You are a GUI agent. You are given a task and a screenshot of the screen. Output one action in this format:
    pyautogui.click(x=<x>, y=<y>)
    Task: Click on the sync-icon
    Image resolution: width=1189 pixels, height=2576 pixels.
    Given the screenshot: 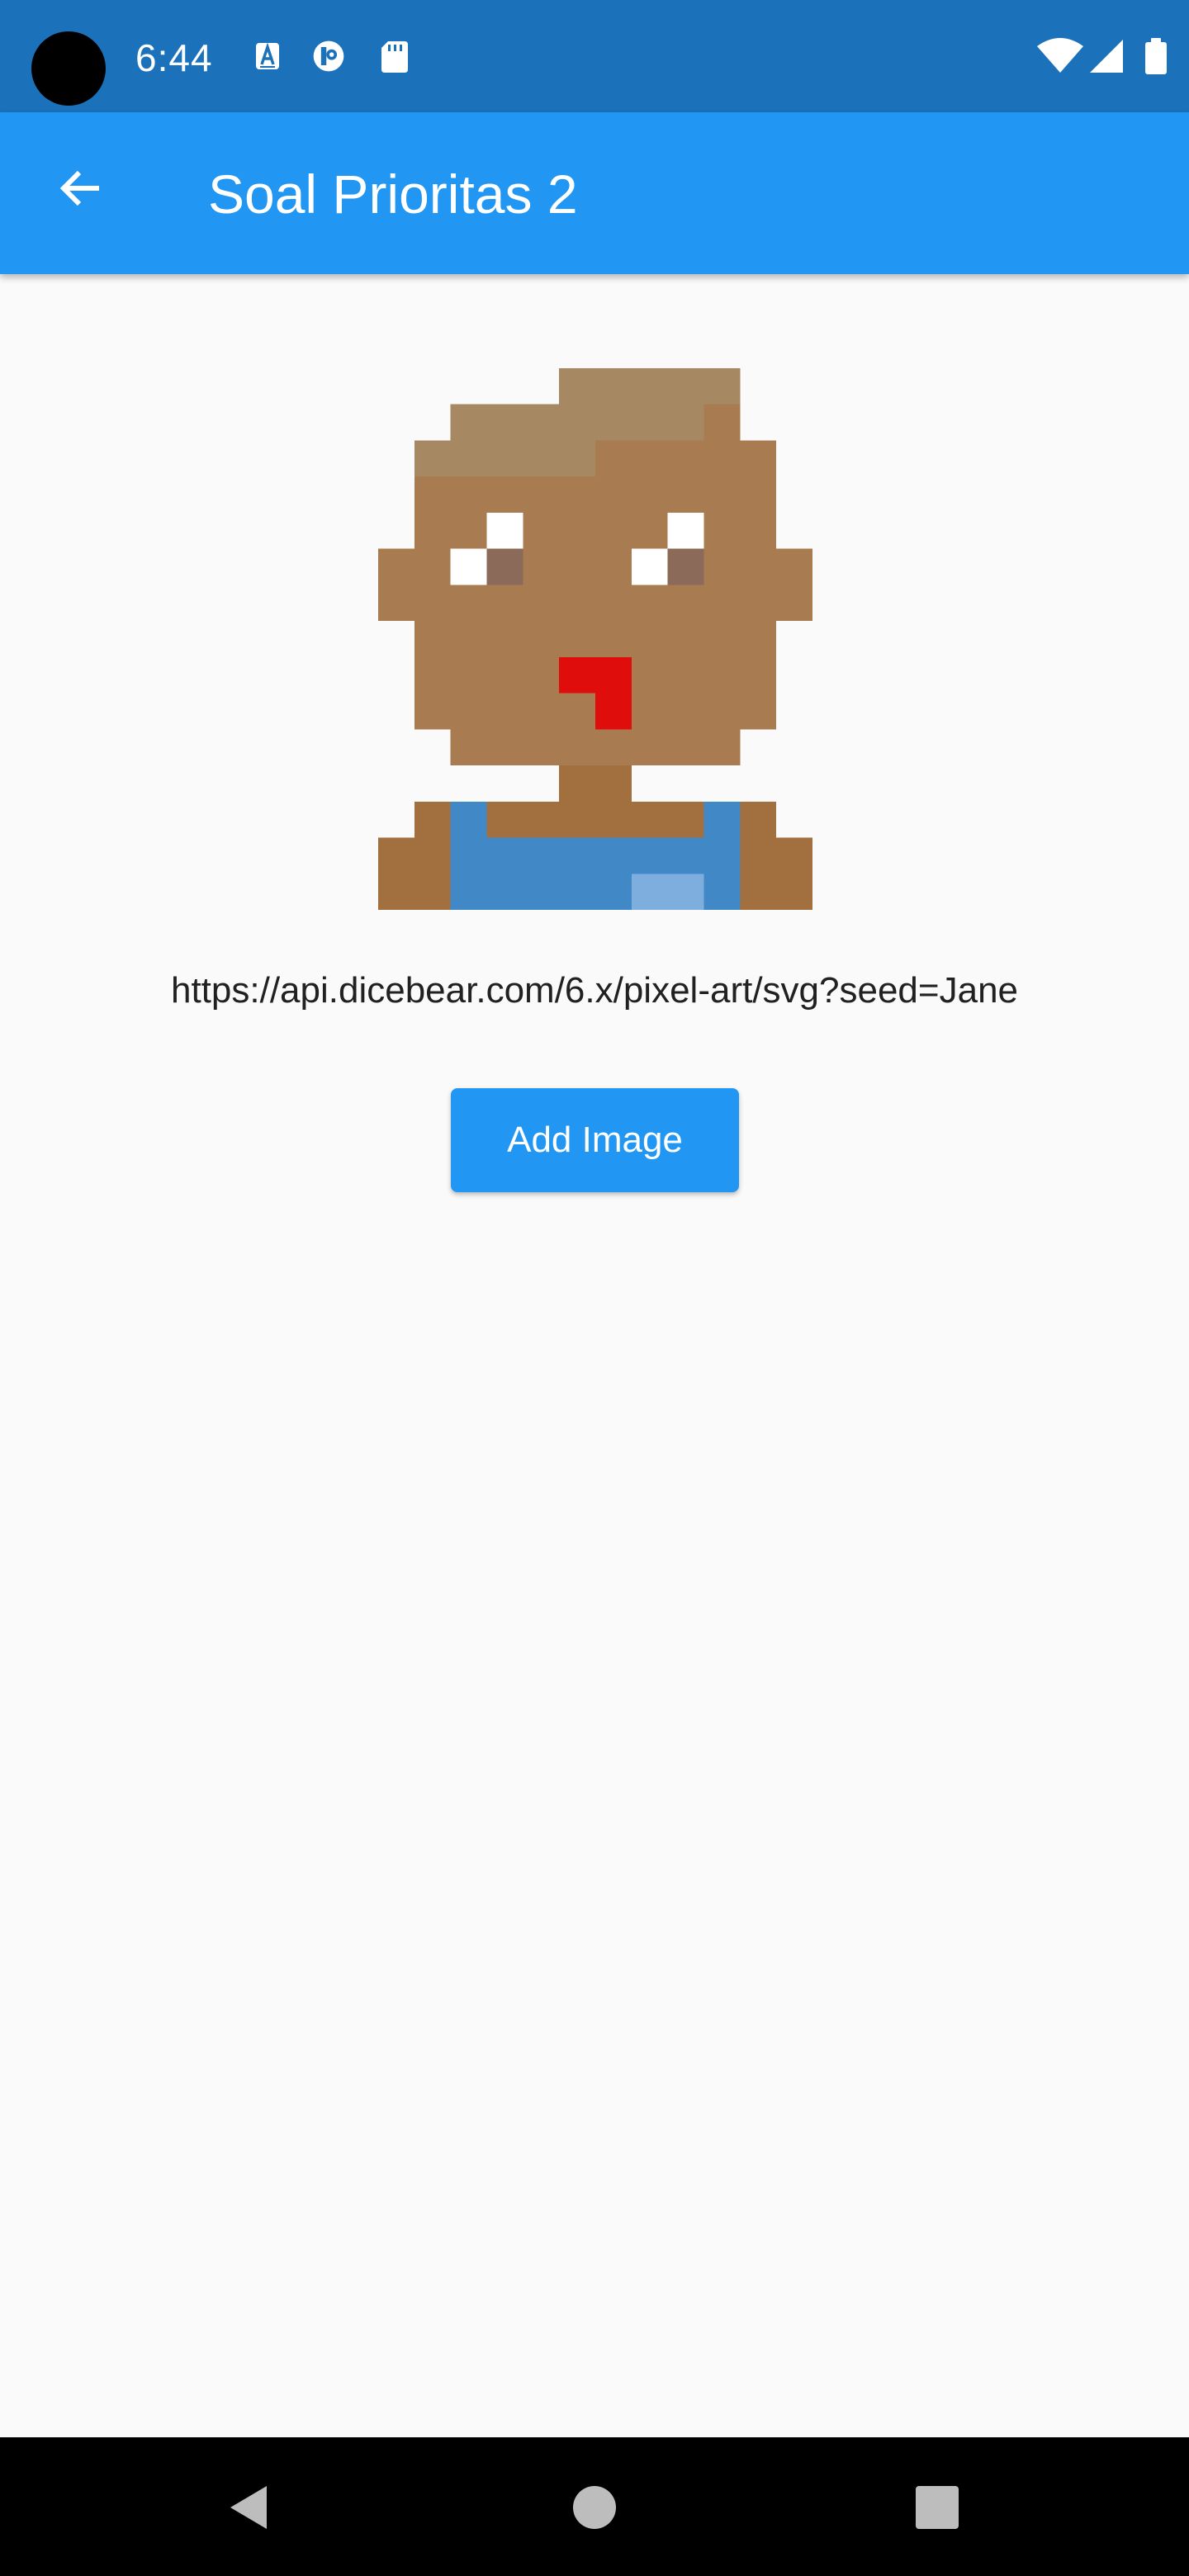 What is the action you would take?
    pyautogui.click(x=328, y=56)
    